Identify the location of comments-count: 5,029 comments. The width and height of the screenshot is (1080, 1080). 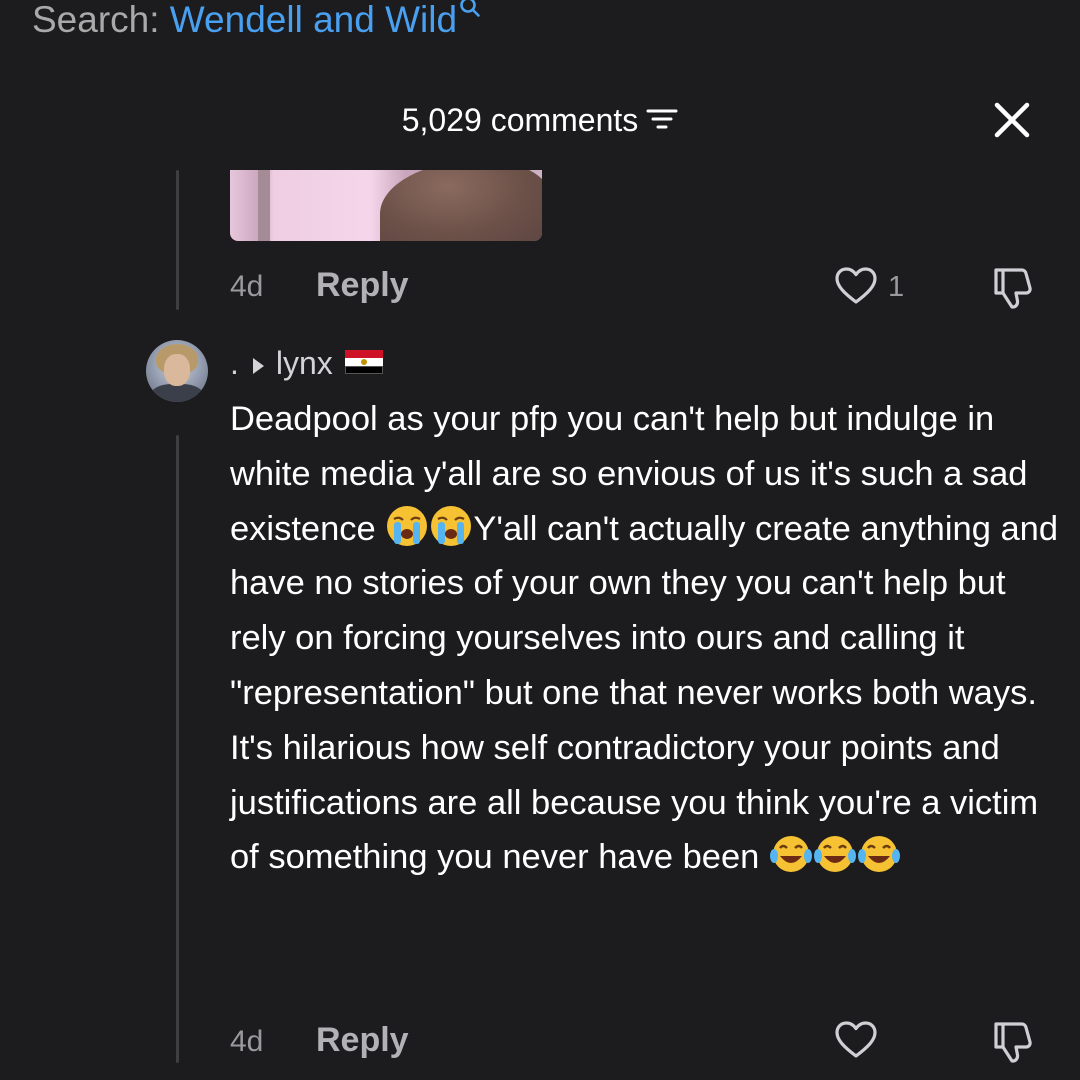
(520, 120).